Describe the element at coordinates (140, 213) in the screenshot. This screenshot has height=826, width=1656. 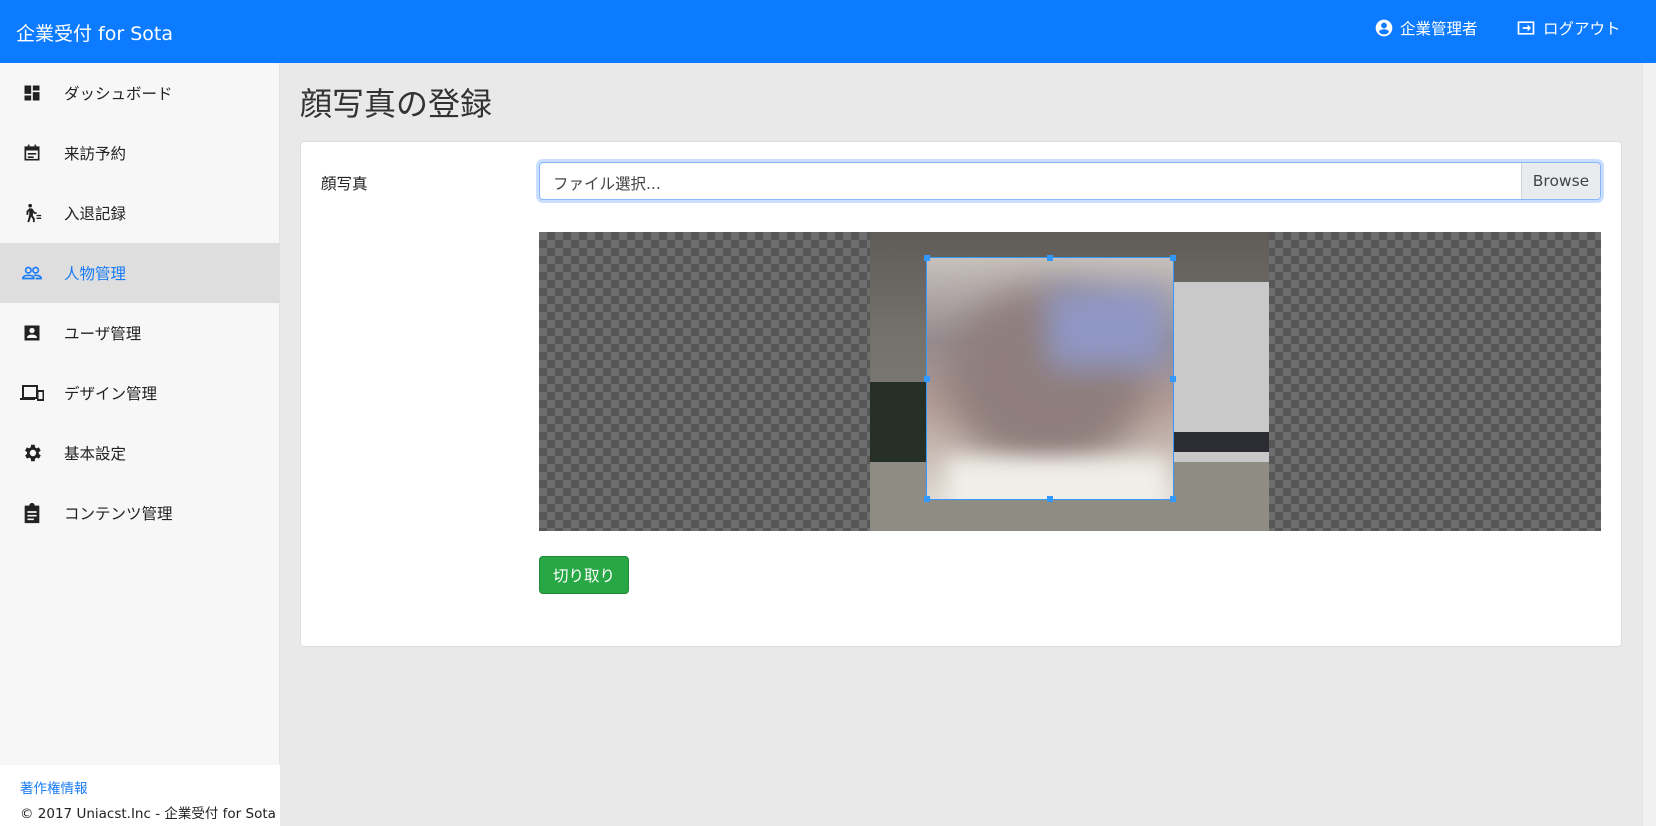
I see `sidebar-item-entry-log: 入退記録` at that location.